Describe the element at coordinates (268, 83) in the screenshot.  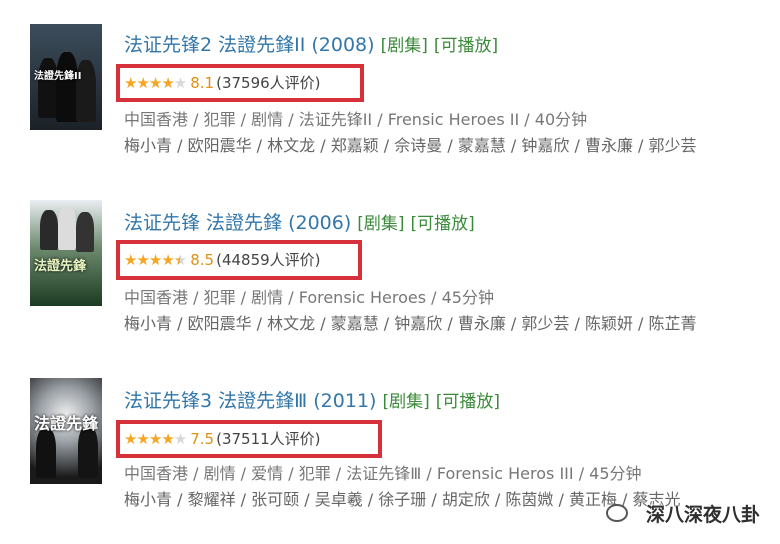
I see `rating-count: (37596人评价)` at that location.